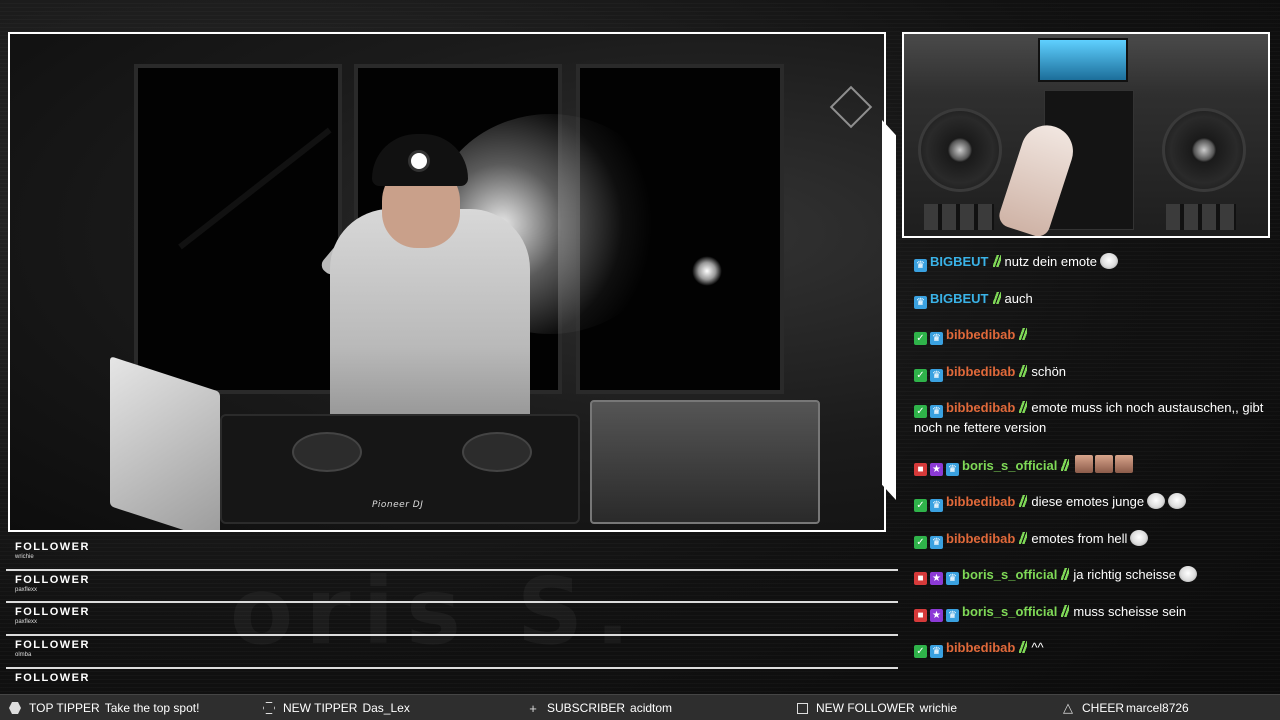 The image size is (1280, 720). What do you see at coordinates (533, 708) in the screenshot?
I see `plus-icon: +` at bounding box center [533, 708].